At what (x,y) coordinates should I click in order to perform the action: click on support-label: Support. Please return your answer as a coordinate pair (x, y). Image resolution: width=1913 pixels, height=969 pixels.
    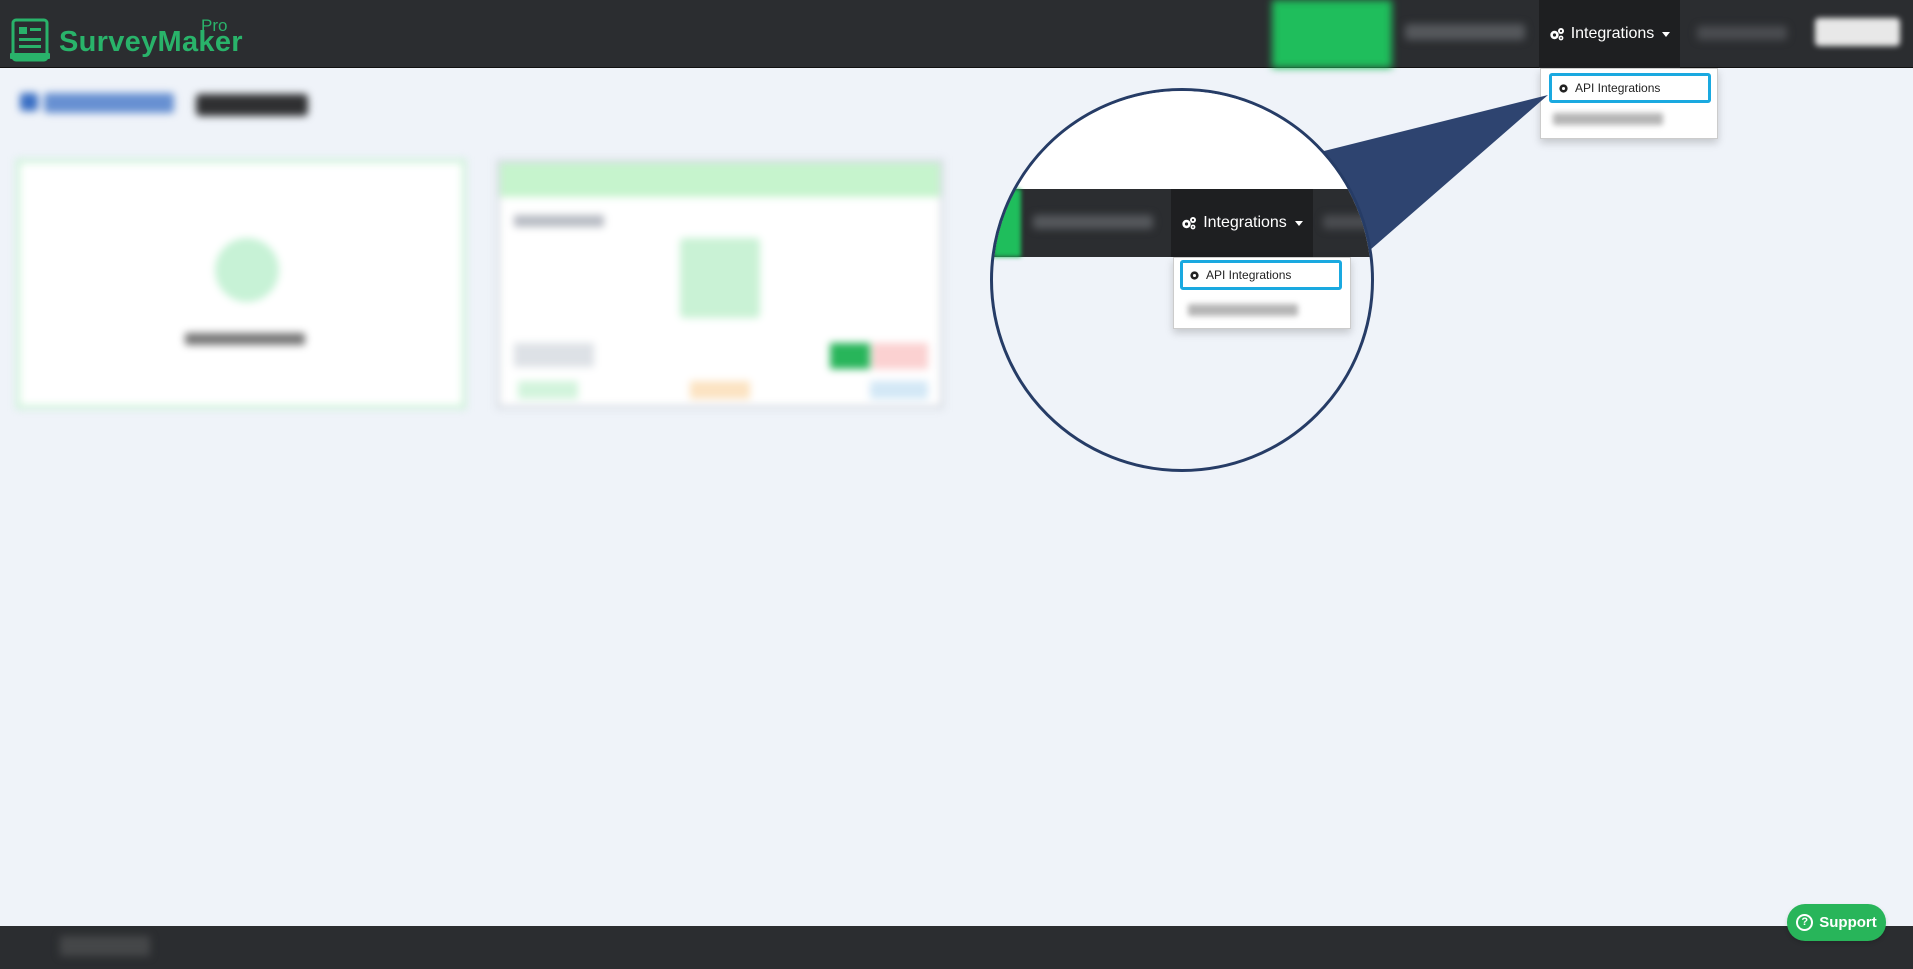
    Looking at the image, I should click on (1848, 922).